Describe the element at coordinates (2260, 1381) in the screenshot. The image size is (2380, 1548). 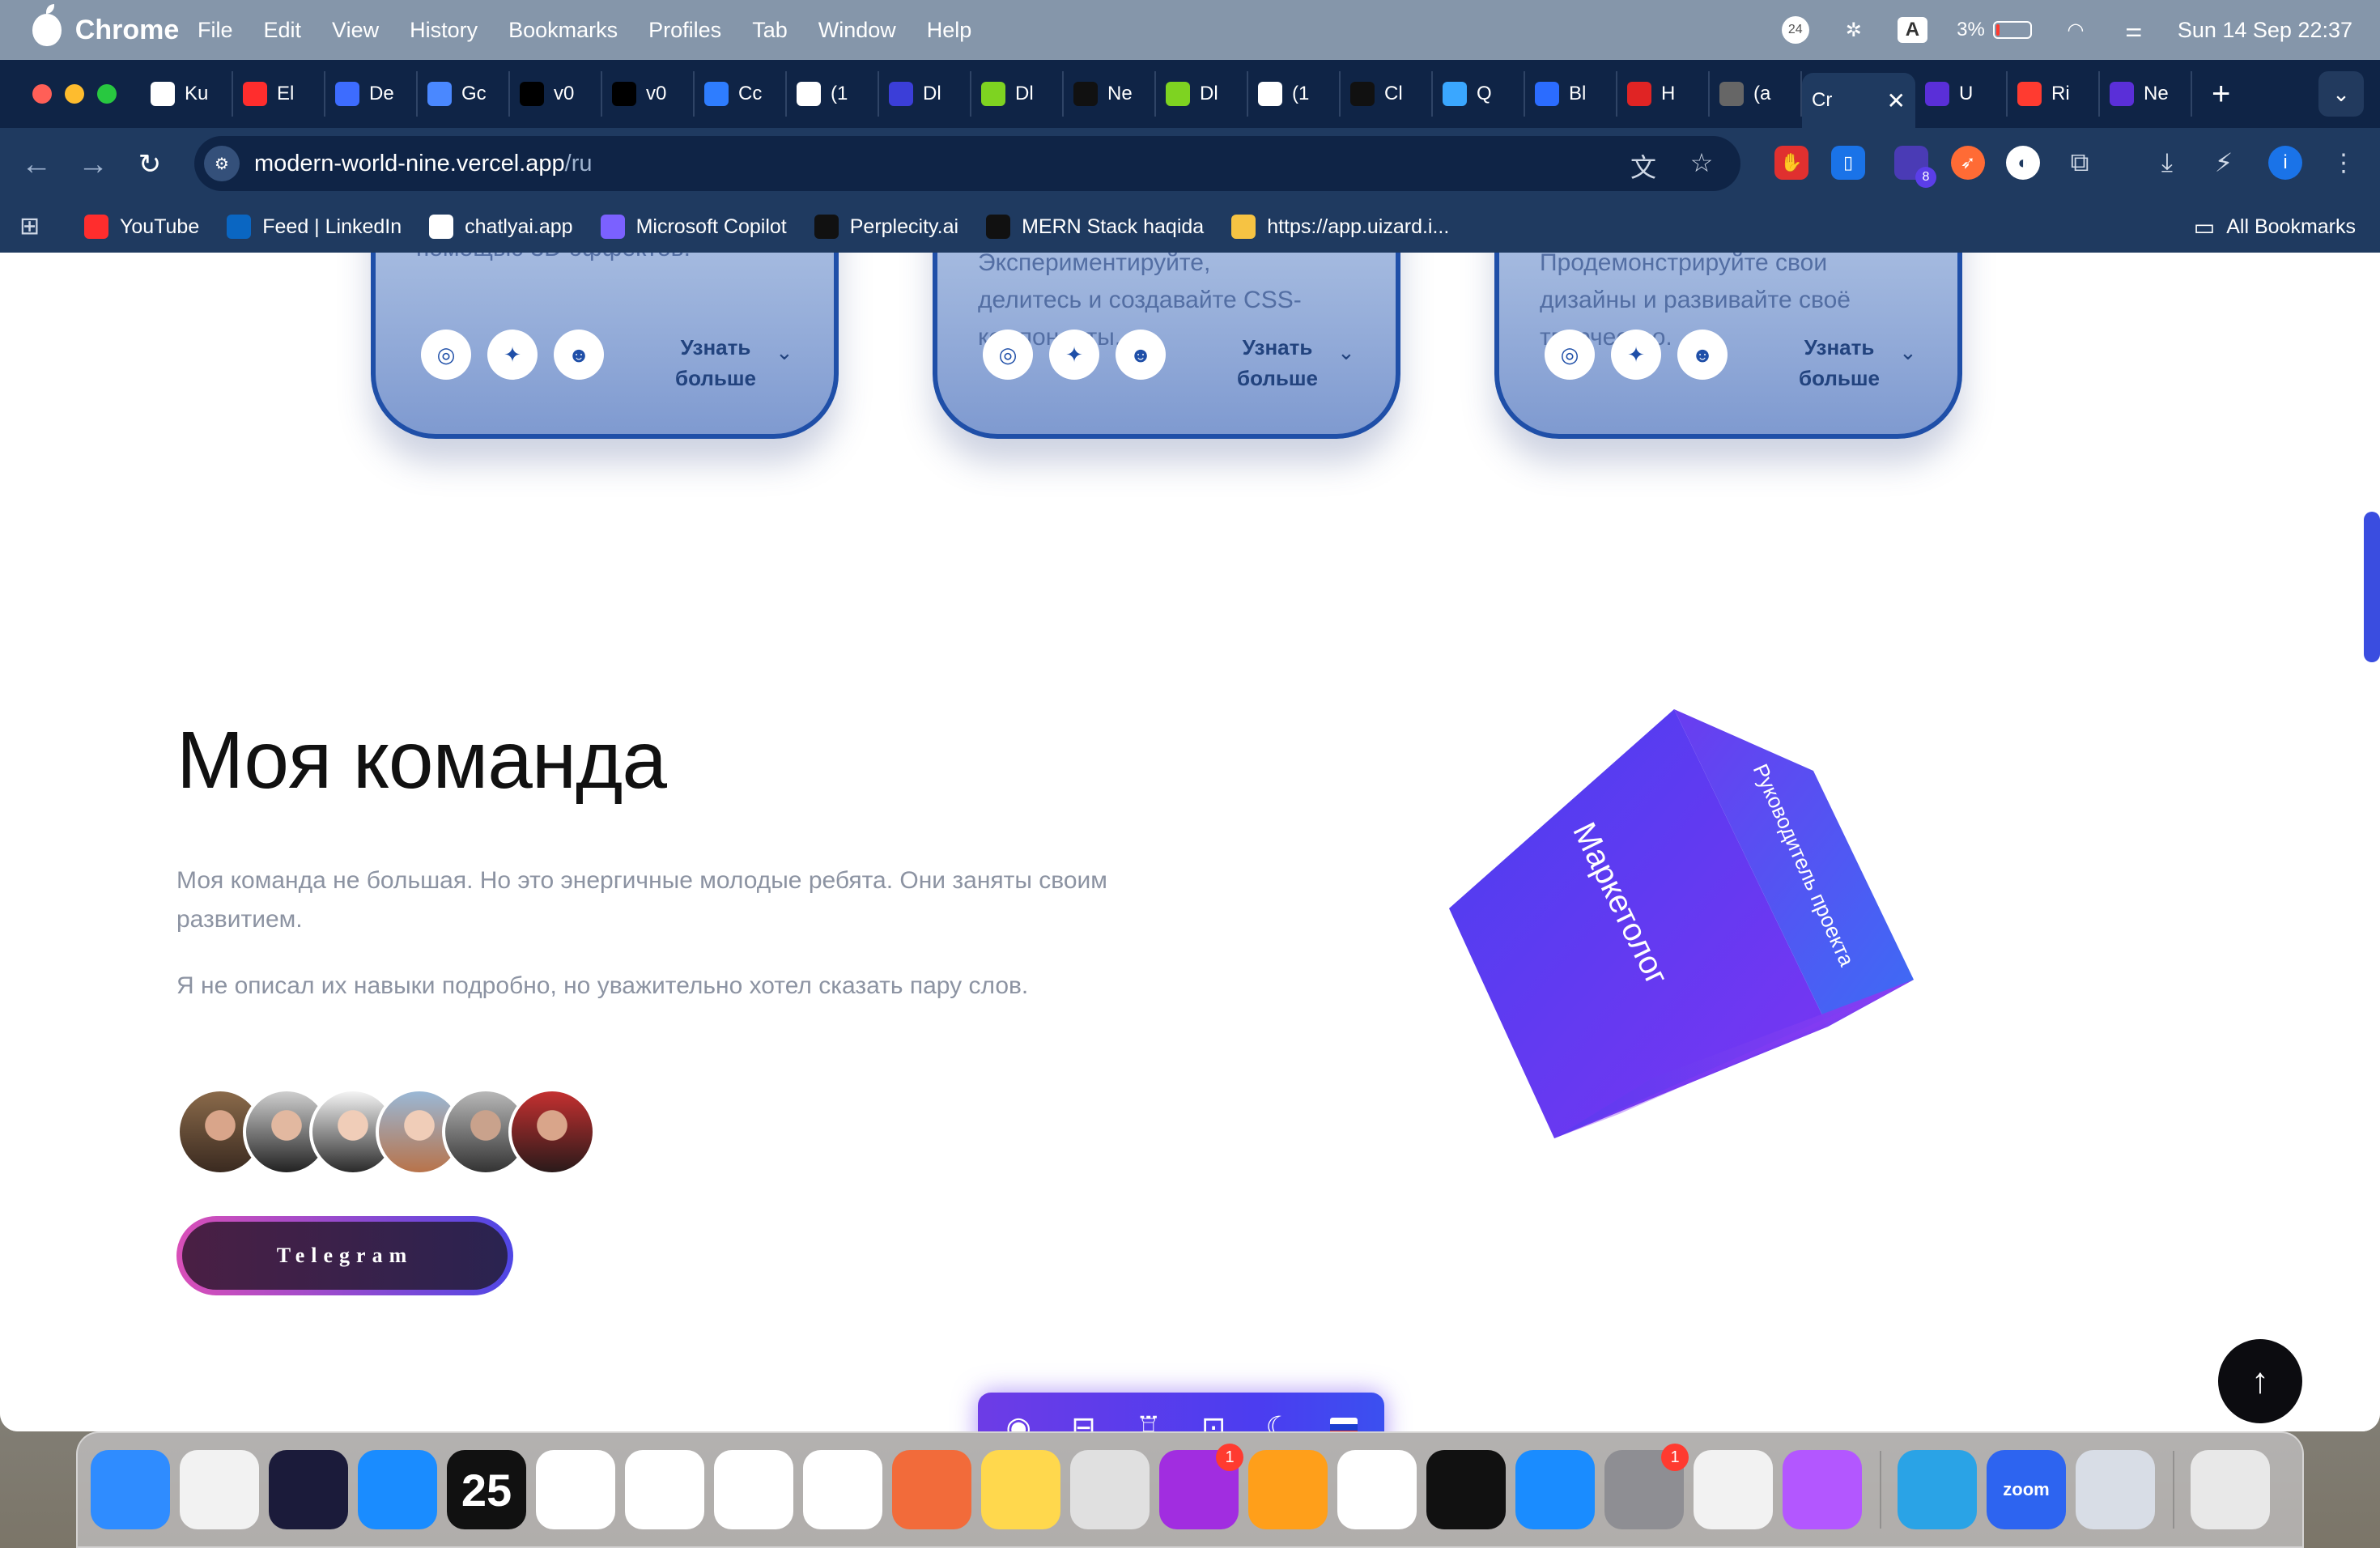
I see `scroll-to-top-button: ↑` at that location.